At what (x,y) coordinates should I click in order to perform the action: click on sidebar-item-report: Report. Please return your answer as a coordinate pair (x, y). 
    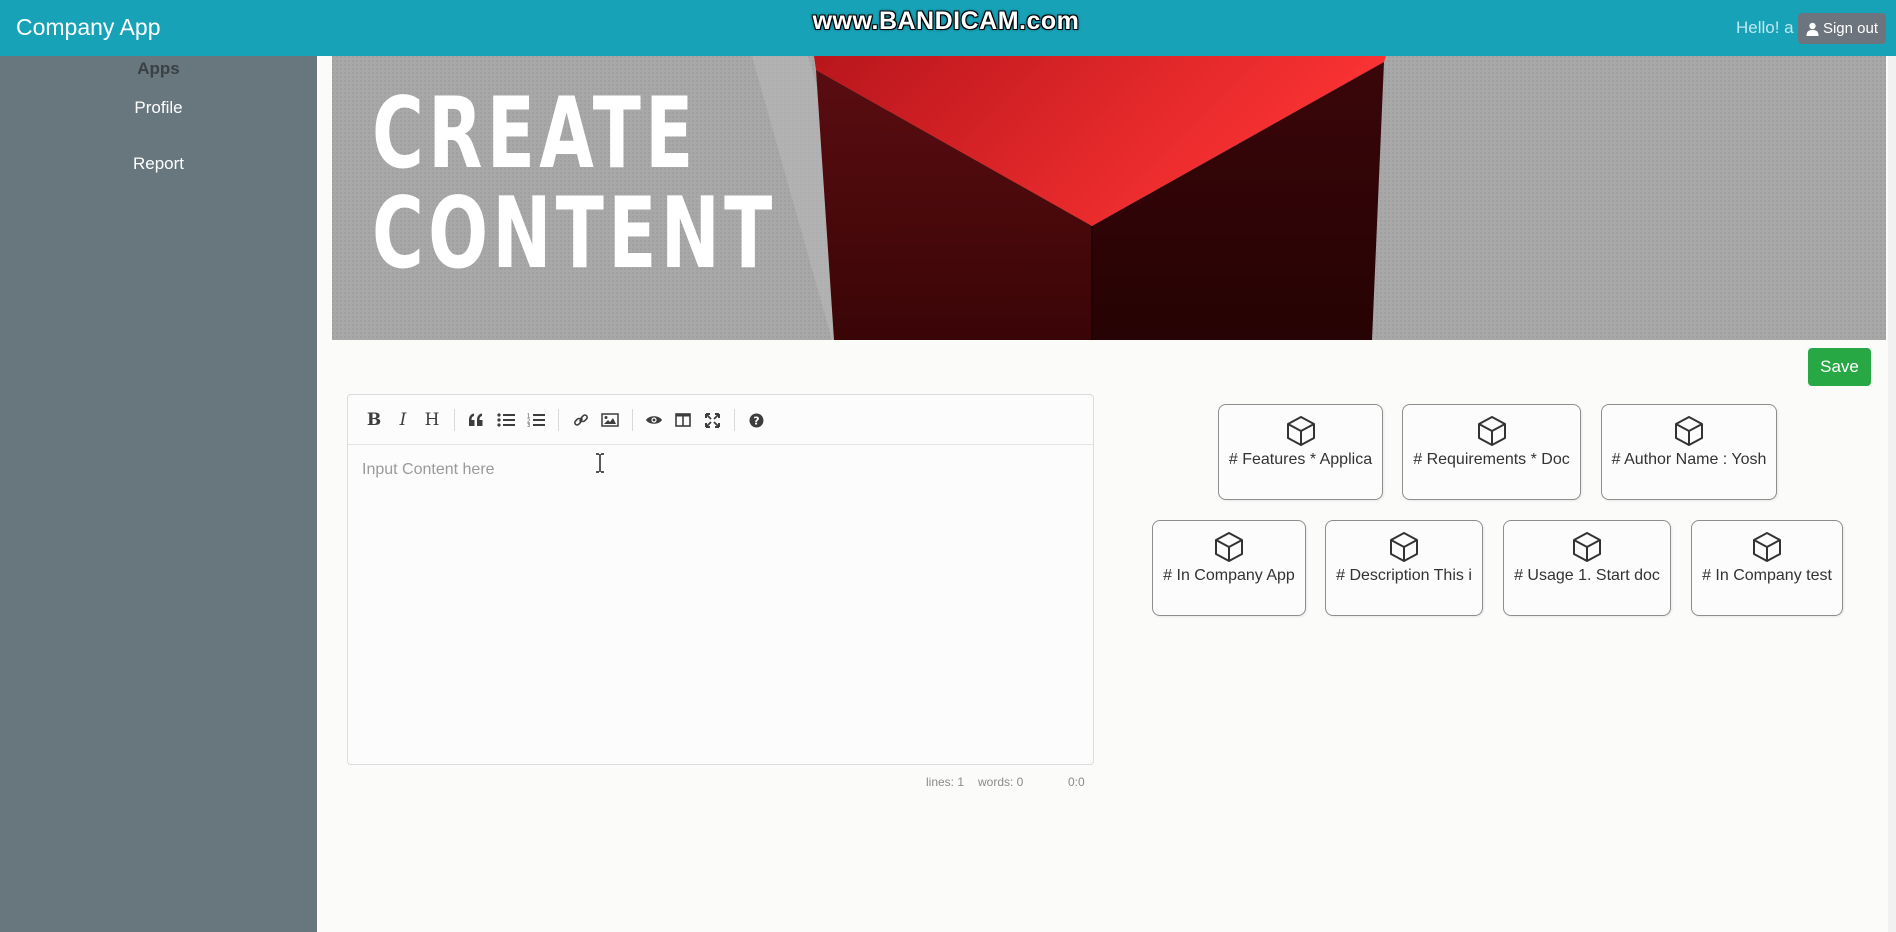
    Looking at the image, I should click on (158, 164).